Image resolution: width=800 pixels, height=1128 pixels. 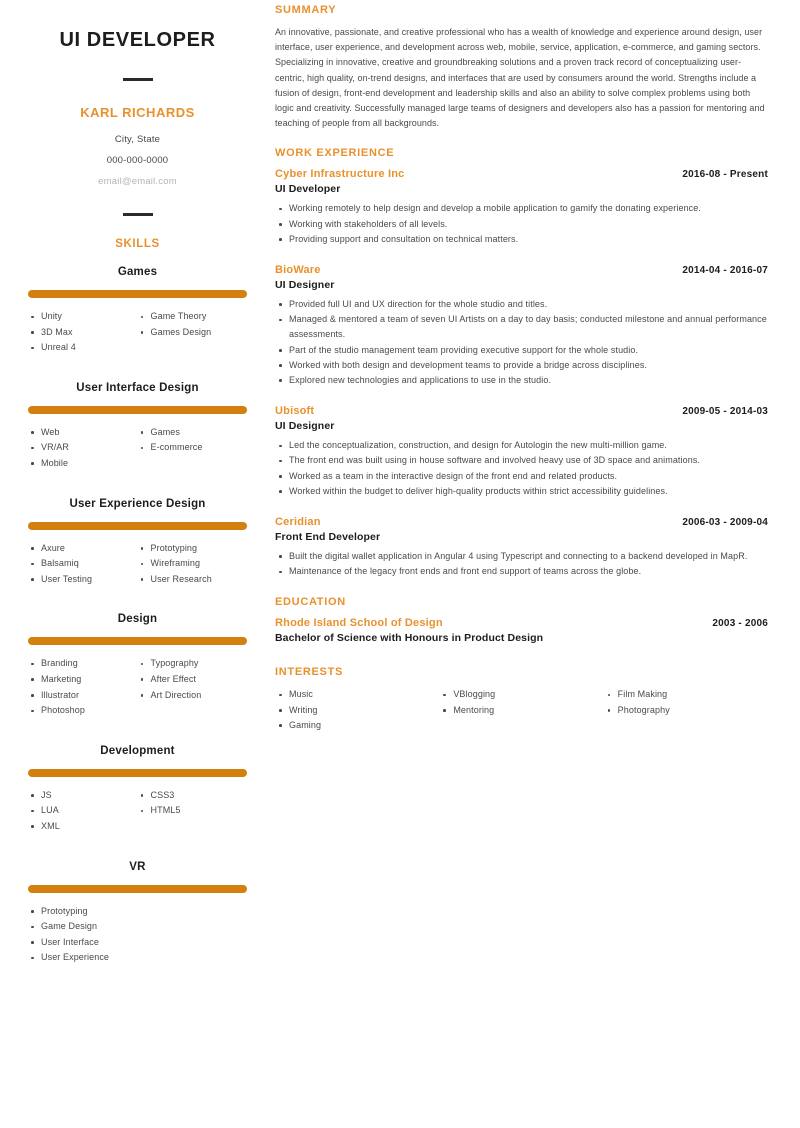 I want to click on skill-column-right: Game Theory Games Design, so click(x=193, y=332).